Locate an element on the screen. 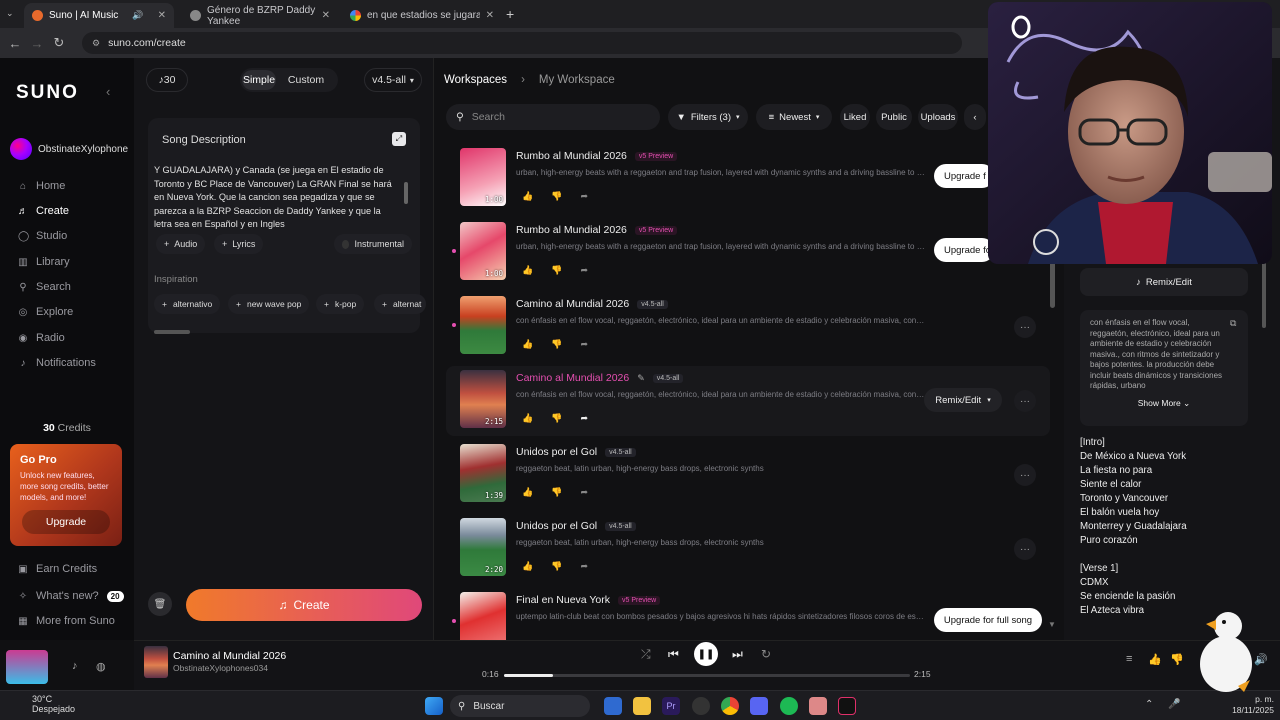 Image resolution: width=1280 pixels, height=720 pixels. windows-start-icon is located at coordinates (434, 706).